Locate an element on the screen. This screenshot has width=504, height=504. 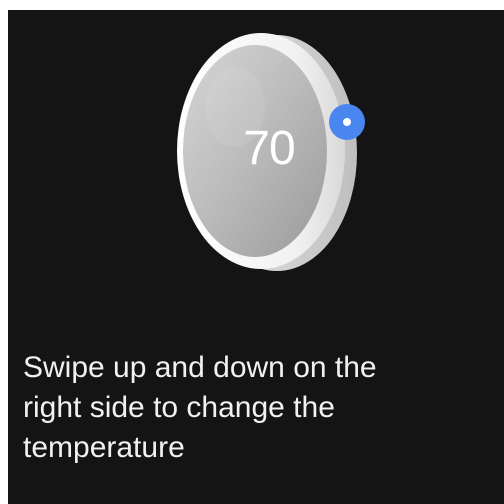
swipe-indicator-center is located at coordinates (347, 122).